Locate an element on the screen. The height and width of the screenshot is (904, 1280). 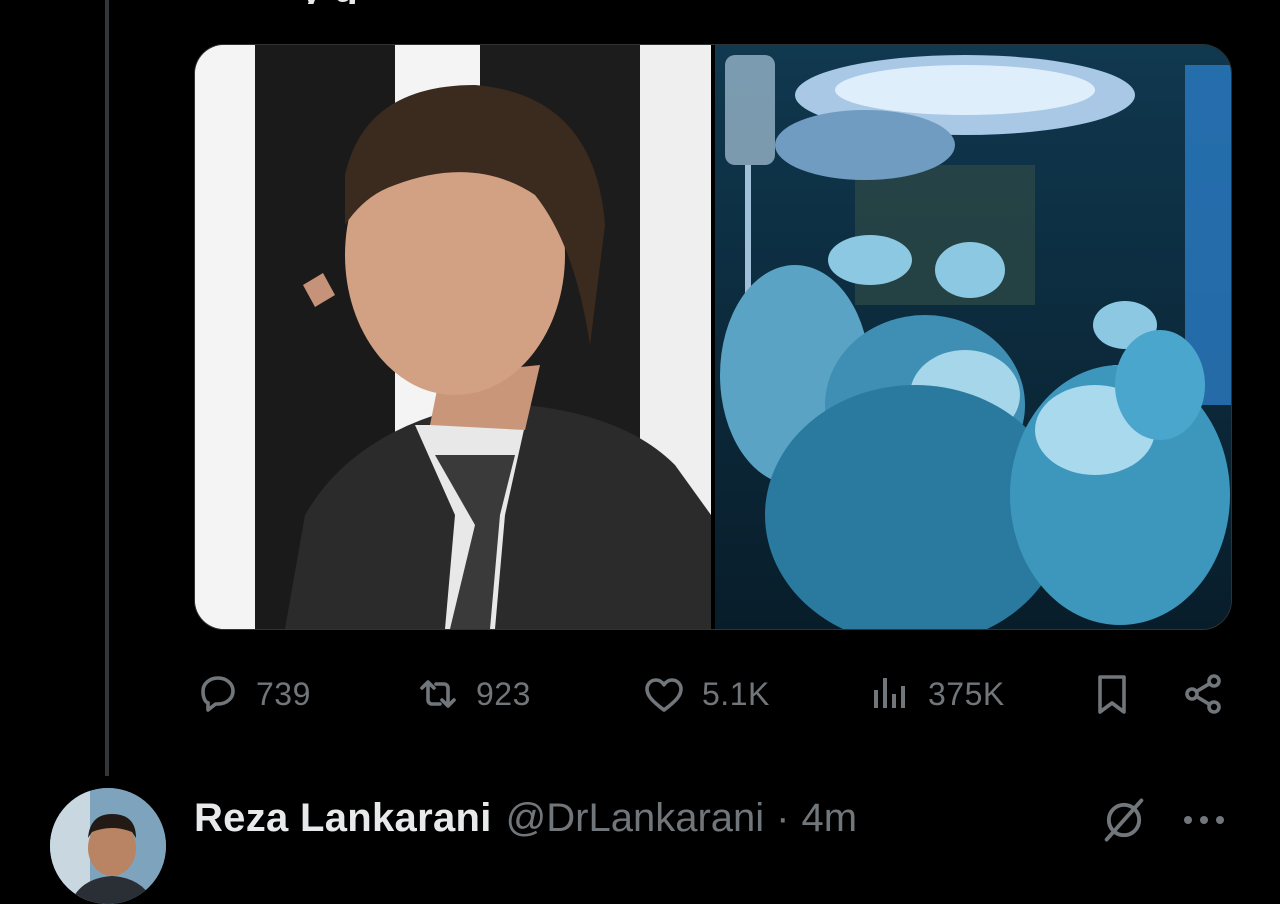
grok-button is located at coordinates (1124, 820).